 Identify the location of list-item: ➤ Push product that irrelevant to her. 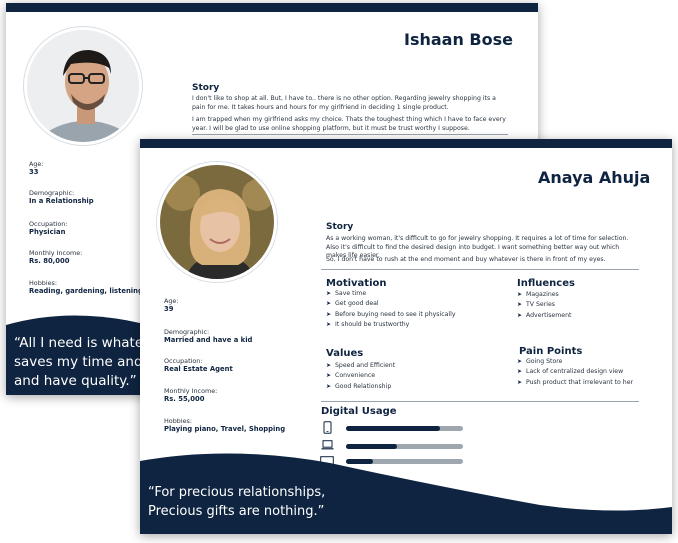
(575, 383).